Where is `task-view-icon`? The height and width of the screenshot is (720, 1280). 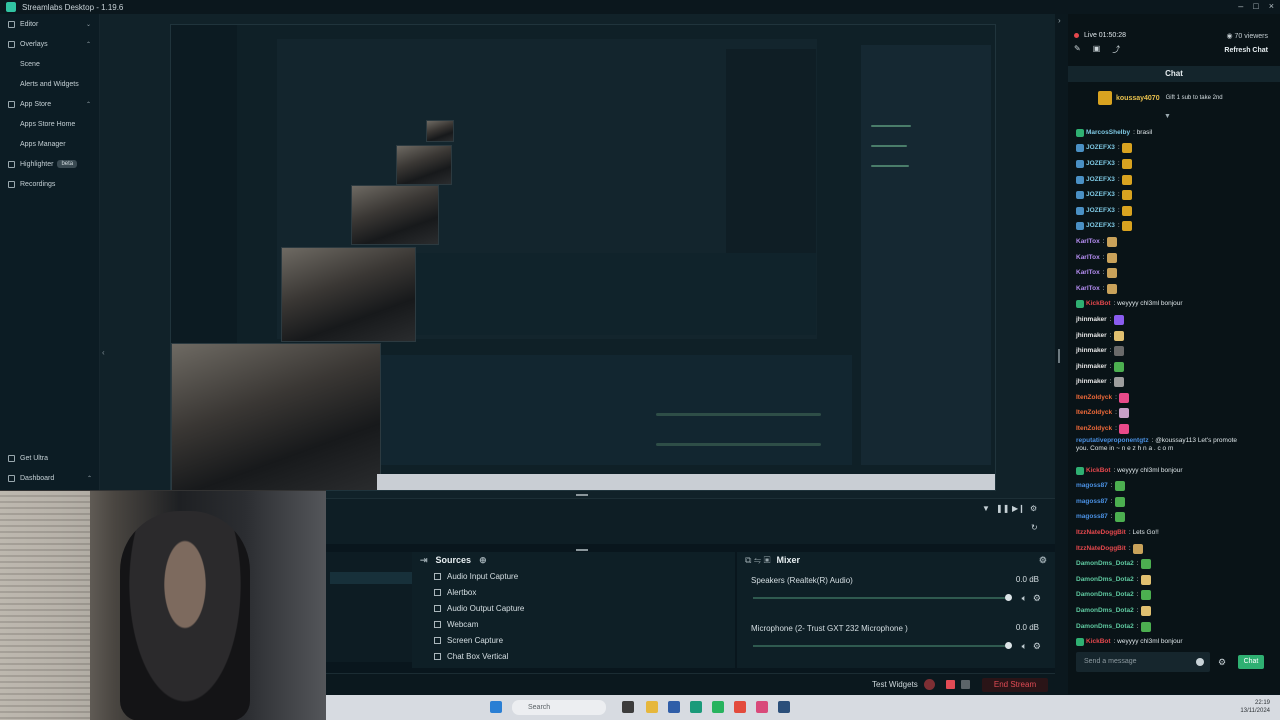
task-view-icon is located at coordinates (628, 707).